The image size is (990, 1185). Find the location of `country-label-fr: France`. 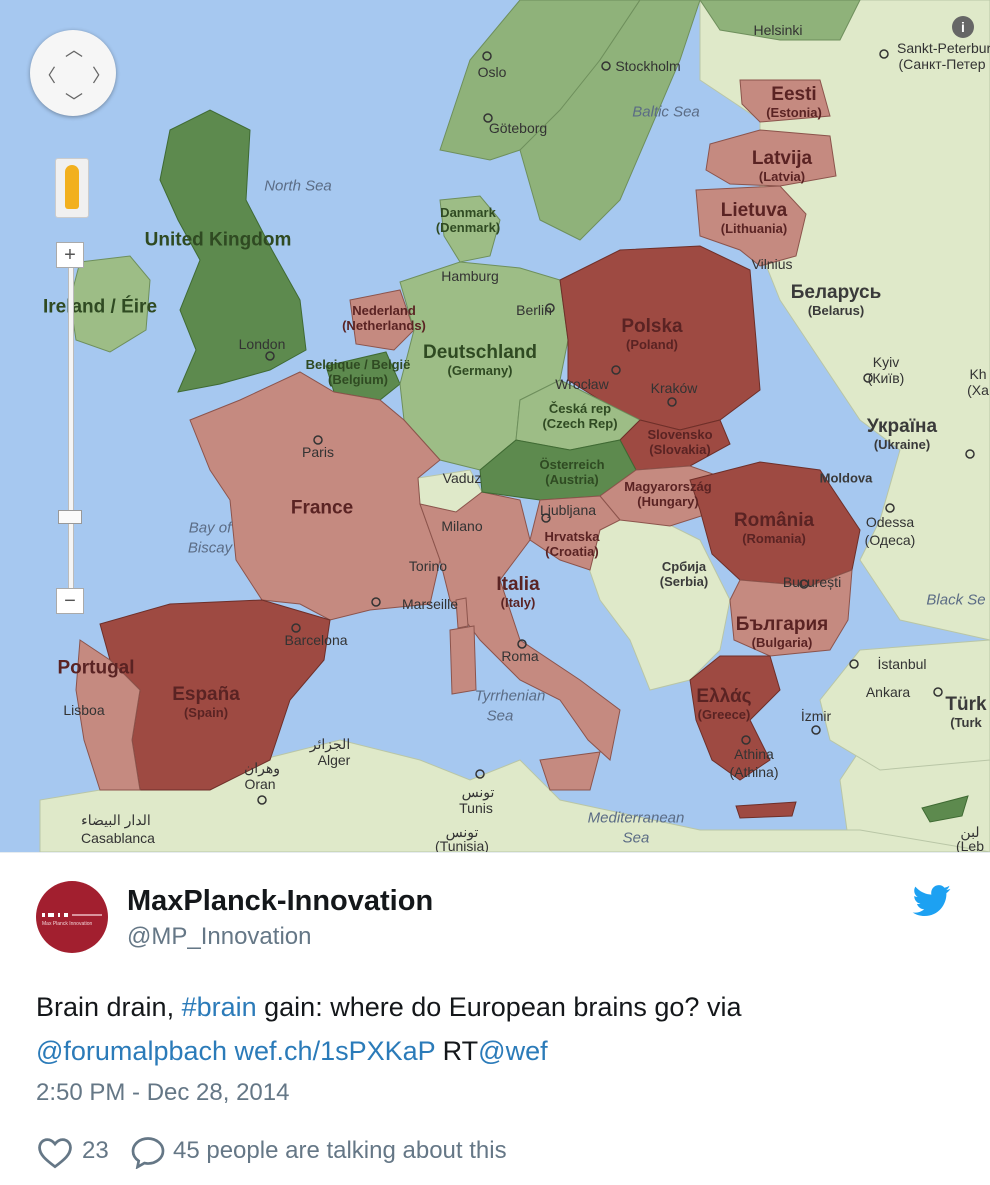

country-label-fr: France is located at coordinates (322, 508).